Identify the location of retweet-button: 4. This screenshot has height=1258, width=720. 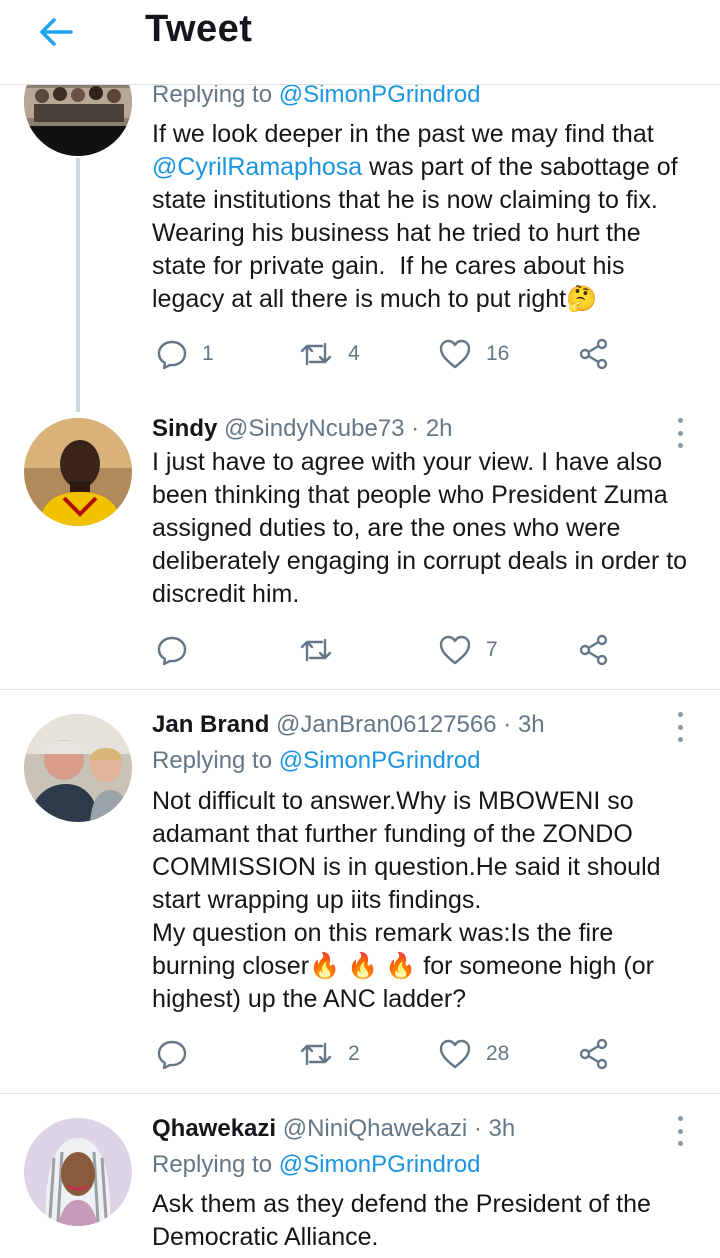
(329, 354).